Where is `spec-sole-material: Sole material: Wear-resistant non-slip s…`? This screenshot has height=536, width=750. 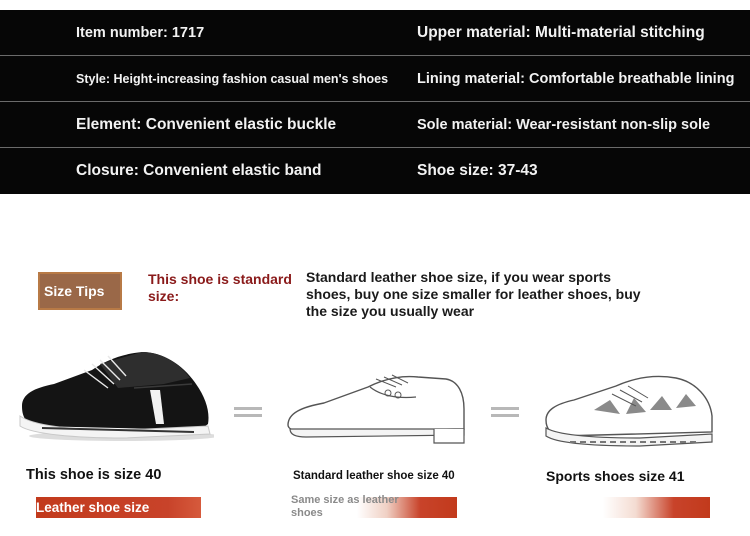 spec-sole-material: Sole material: Wear-resistant non-slip s… is located at coordinates (564, 125).